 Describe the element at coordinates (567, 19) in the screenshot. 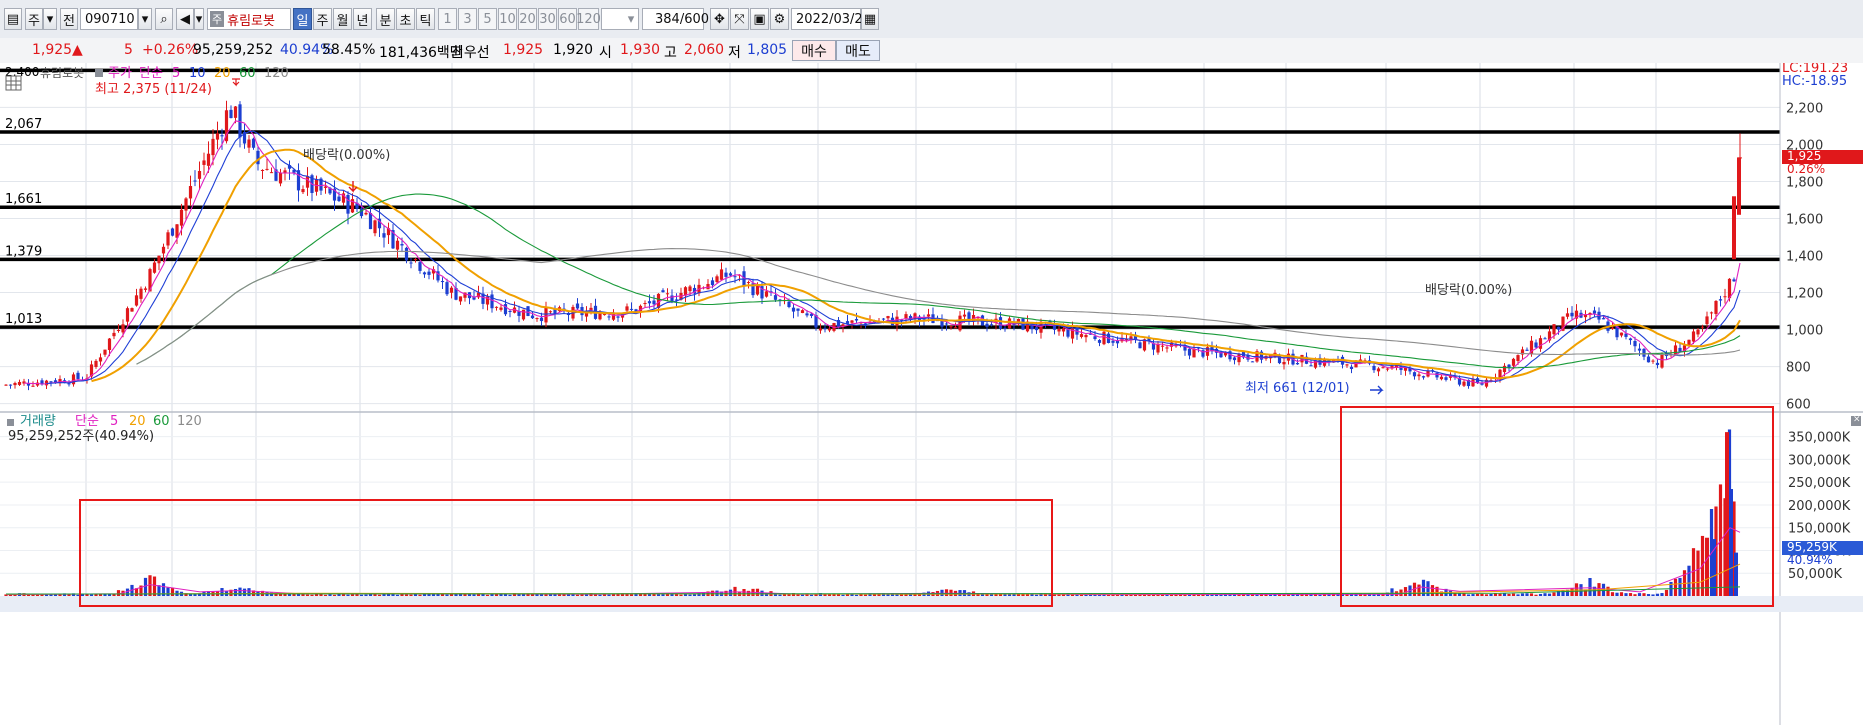

I see `interval-60-button: 60` at that location.